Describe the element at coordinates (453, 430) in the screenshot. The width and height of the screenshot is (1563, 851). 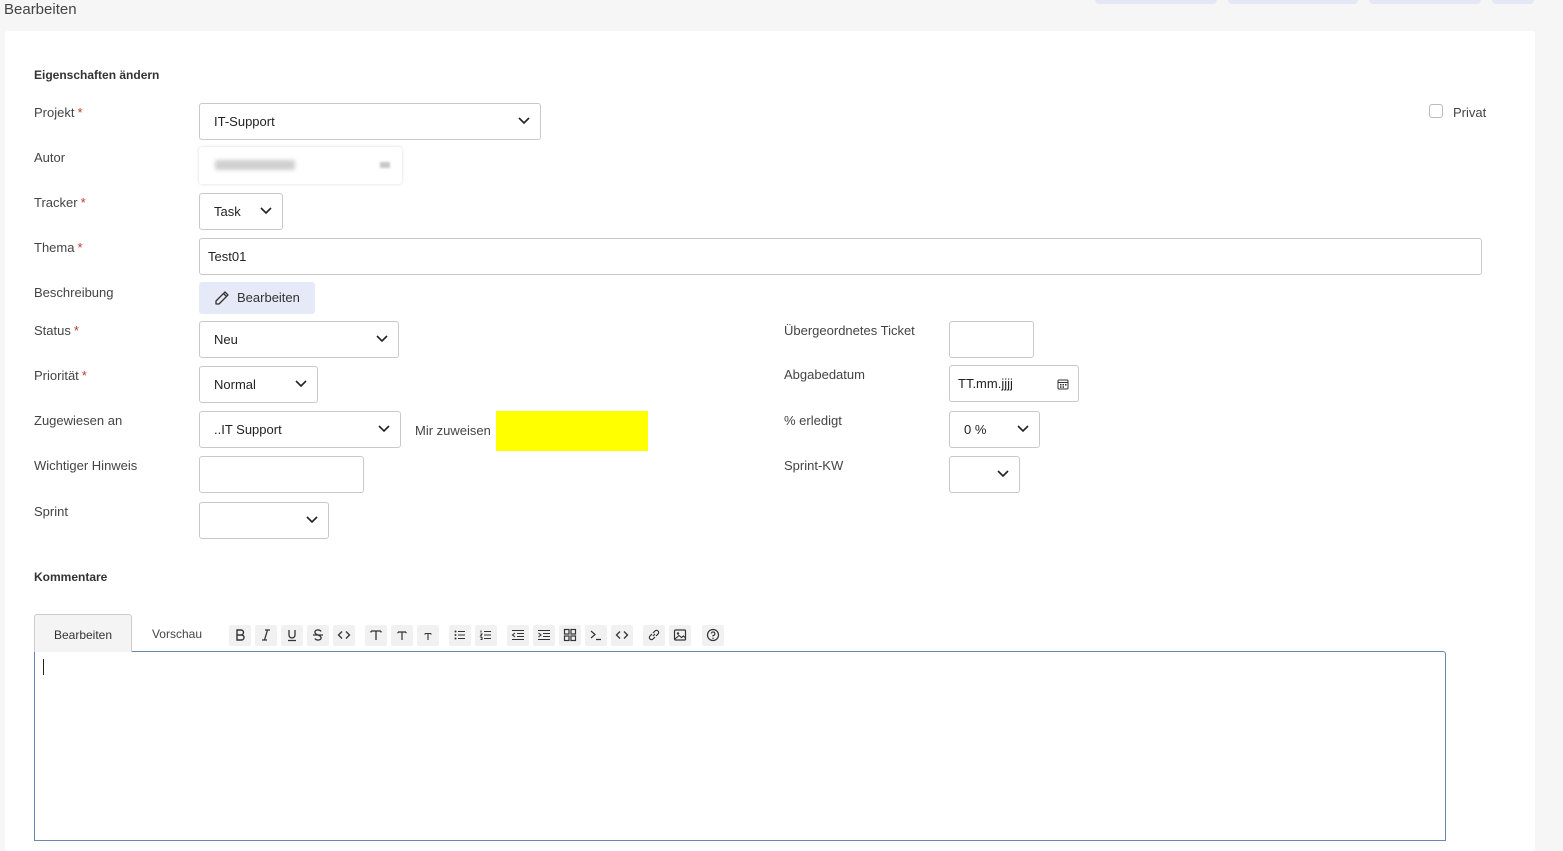
I see `assign-to-me-link: Mir zuweisen` at that location.